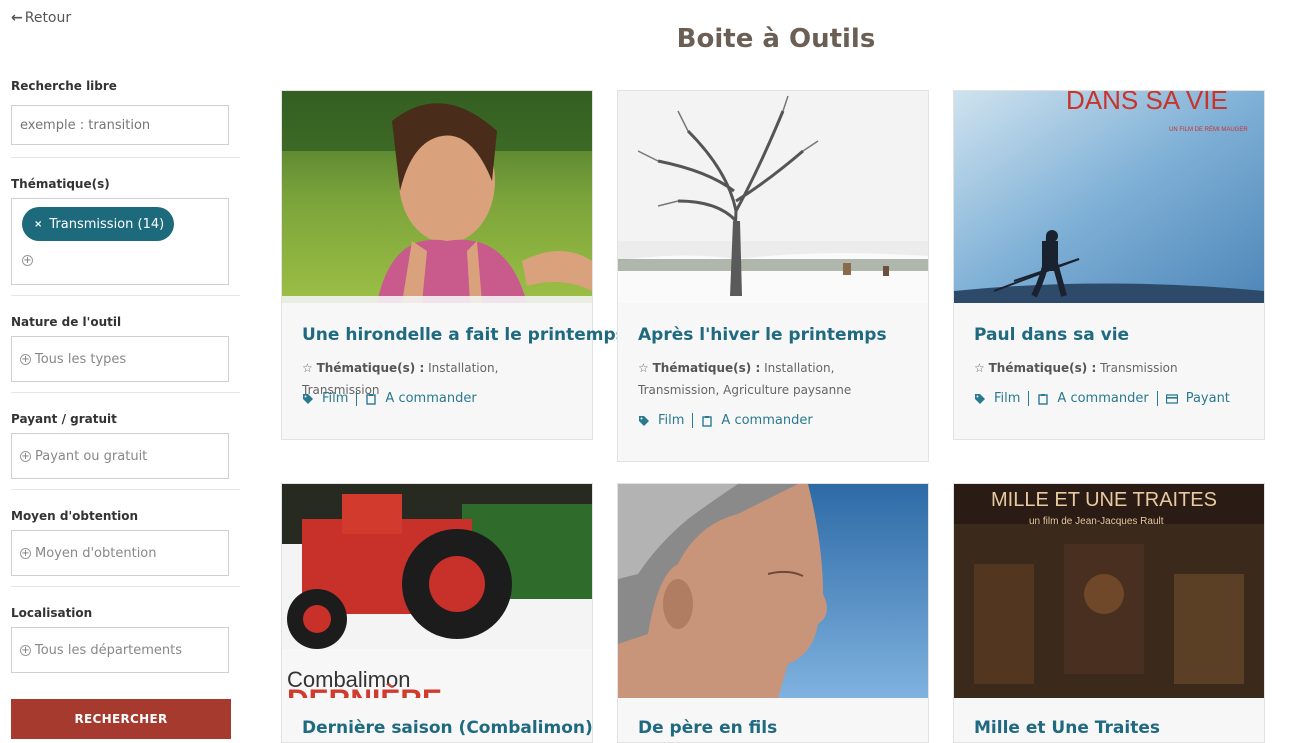  I want to click on card-title: De père en fils, so click(707, 728).